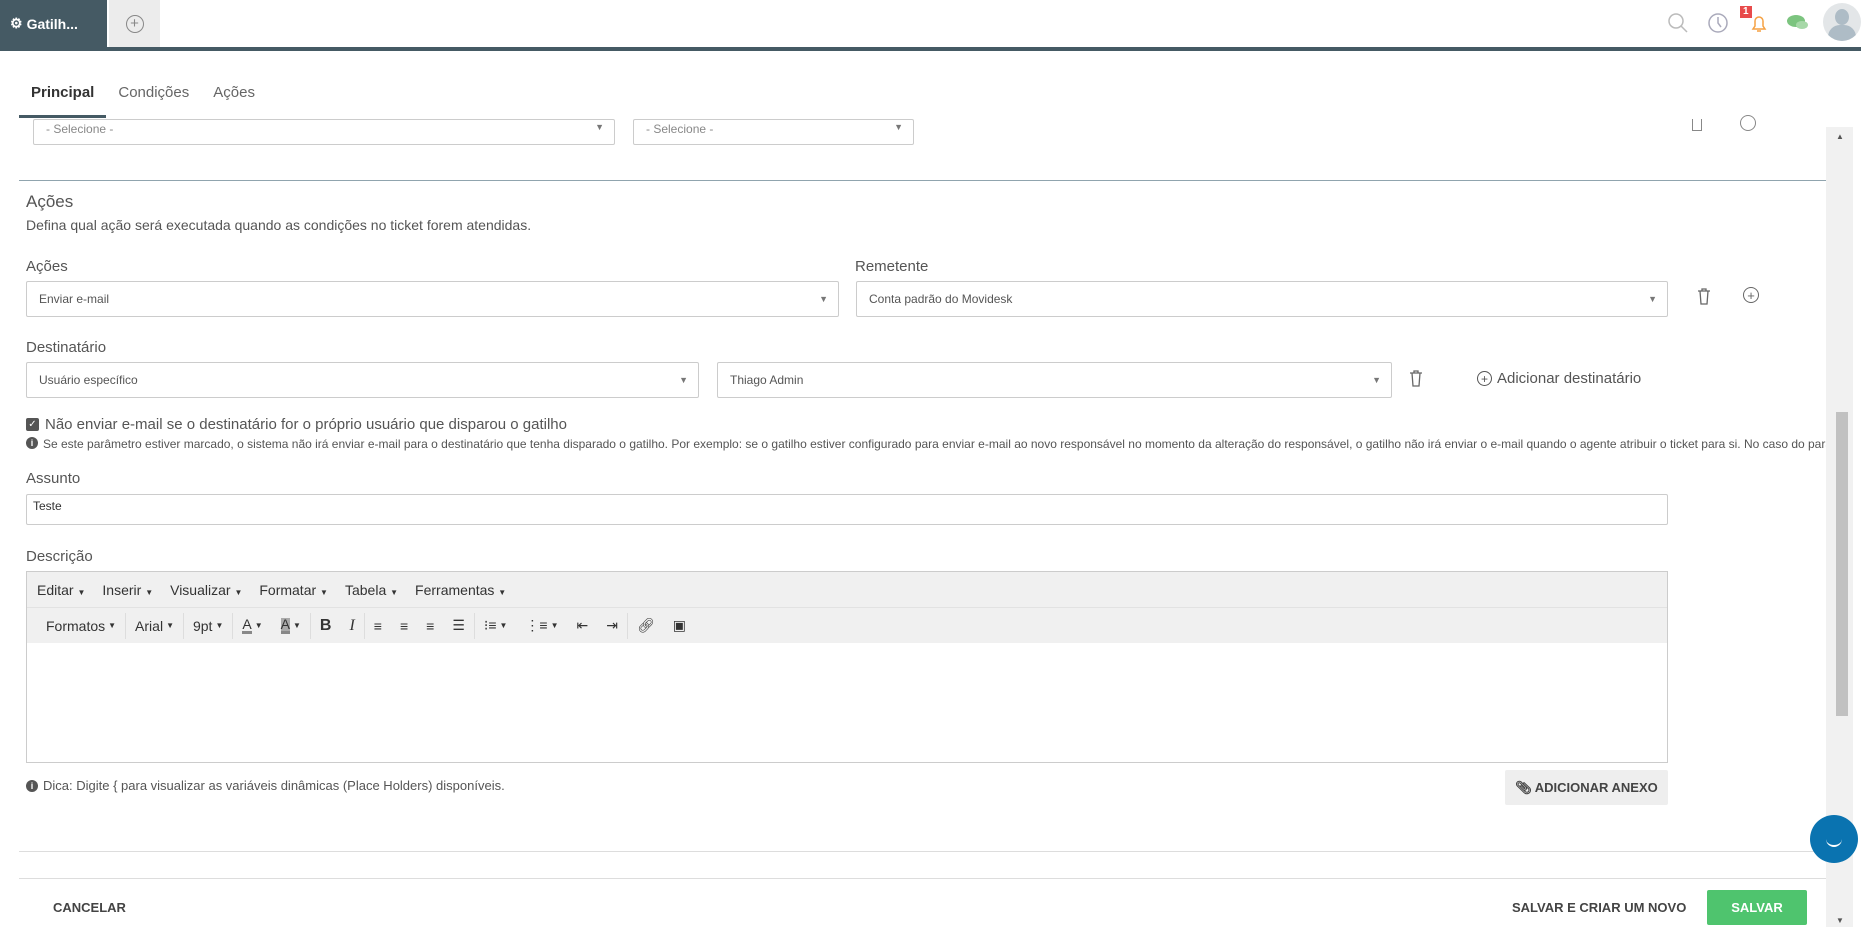  I want to click on assunto-input: Teste, so click(847, 509).